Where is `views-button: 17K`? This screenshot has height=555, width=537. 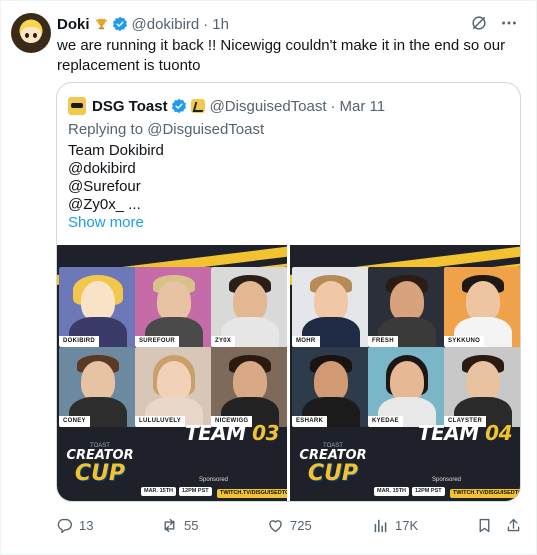
views-button: 17K is located at coordinates (395, 525).